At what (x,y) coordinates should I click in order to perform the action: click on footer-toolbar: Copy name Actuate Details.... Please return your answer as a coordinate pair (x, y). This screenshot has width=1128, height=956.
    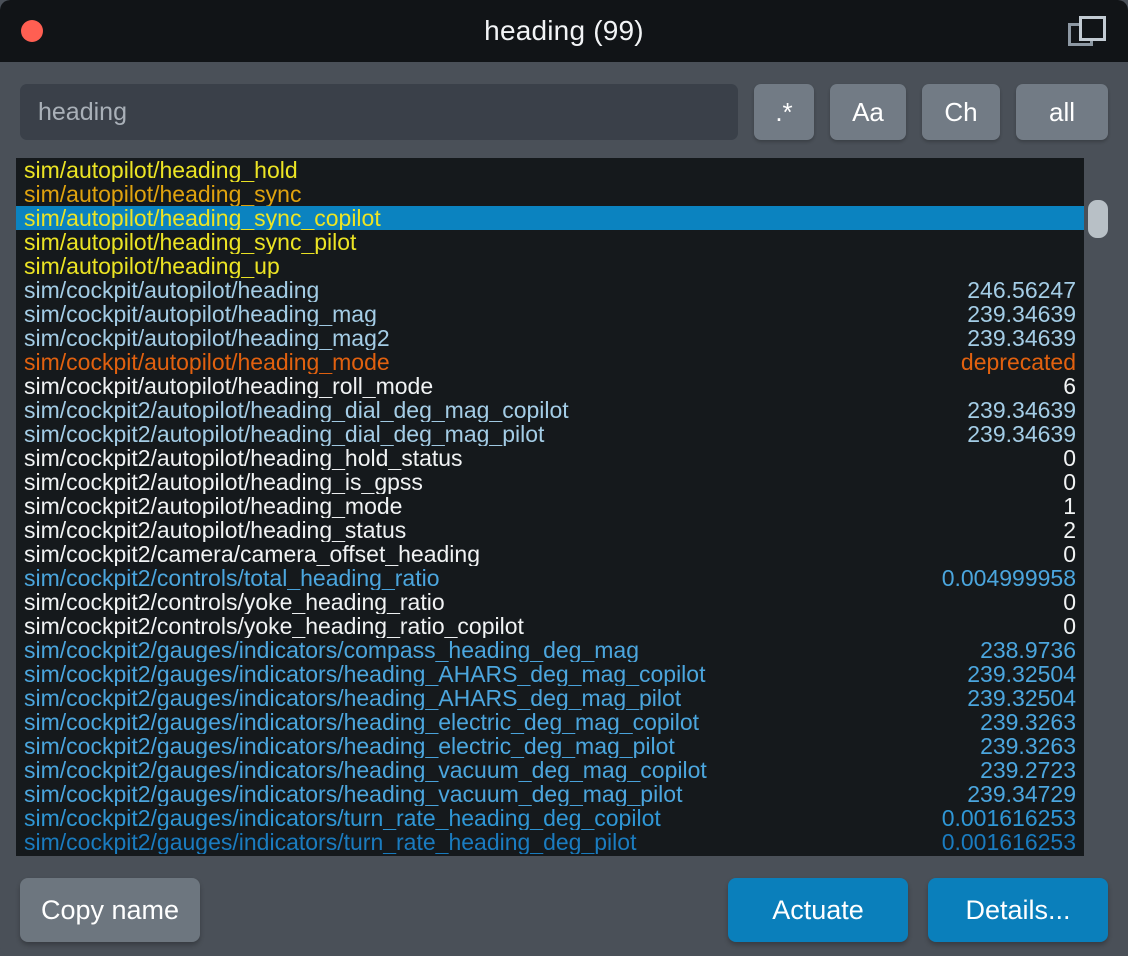
    Looking at the image, I should click on (564, 910).